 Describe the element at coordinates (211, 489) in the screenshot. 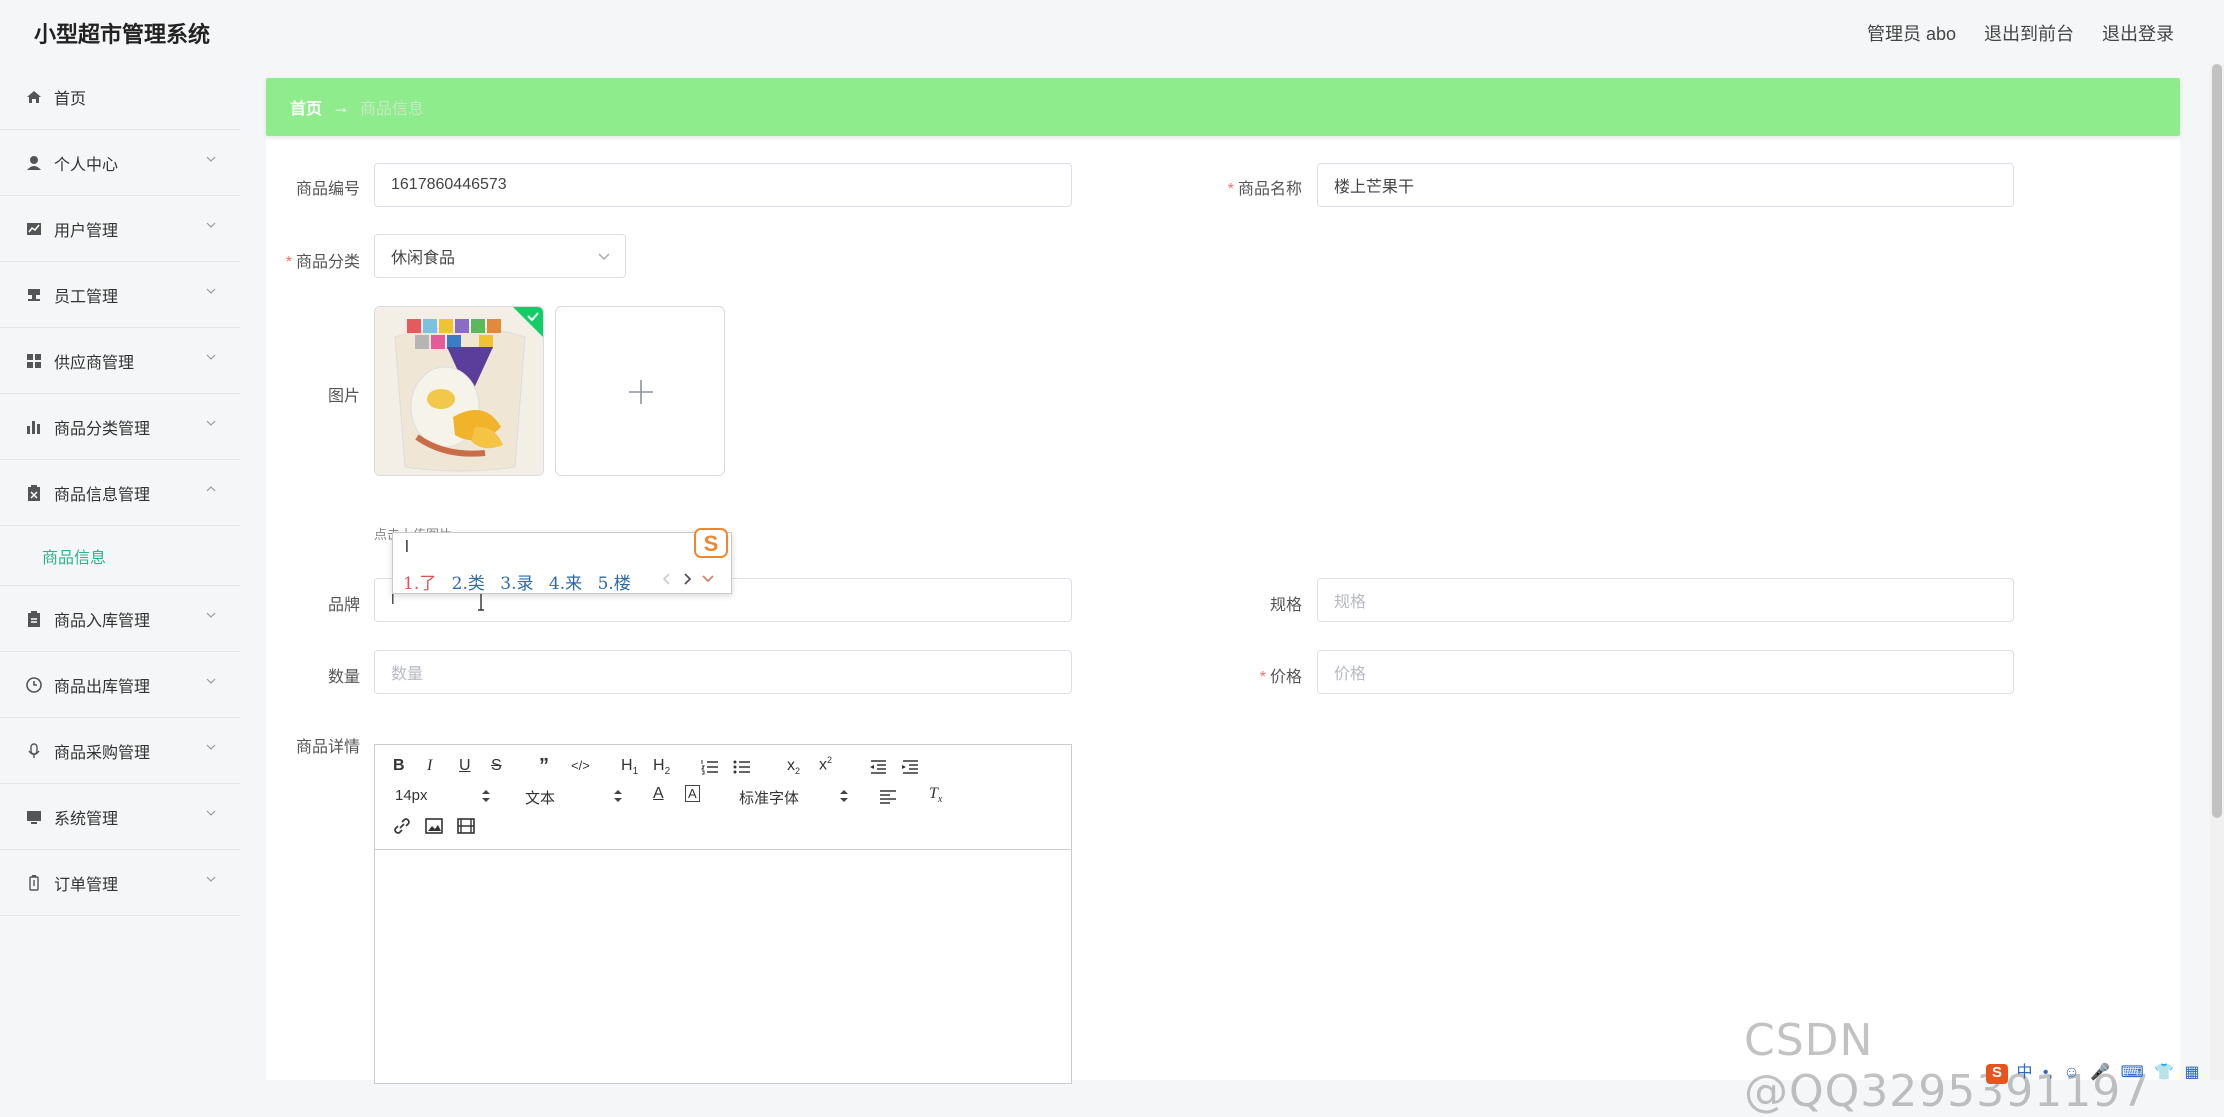

I see `chevron-up-icon` at that location.